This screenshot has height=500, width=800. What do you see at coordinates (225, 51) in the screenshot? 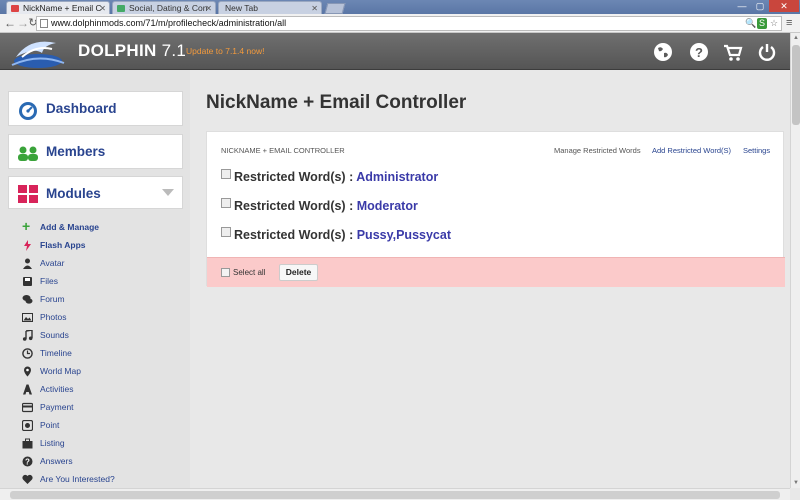
I see `update-notice-link: Update to 7.1.4 now!` at bounding box center [225, 51].